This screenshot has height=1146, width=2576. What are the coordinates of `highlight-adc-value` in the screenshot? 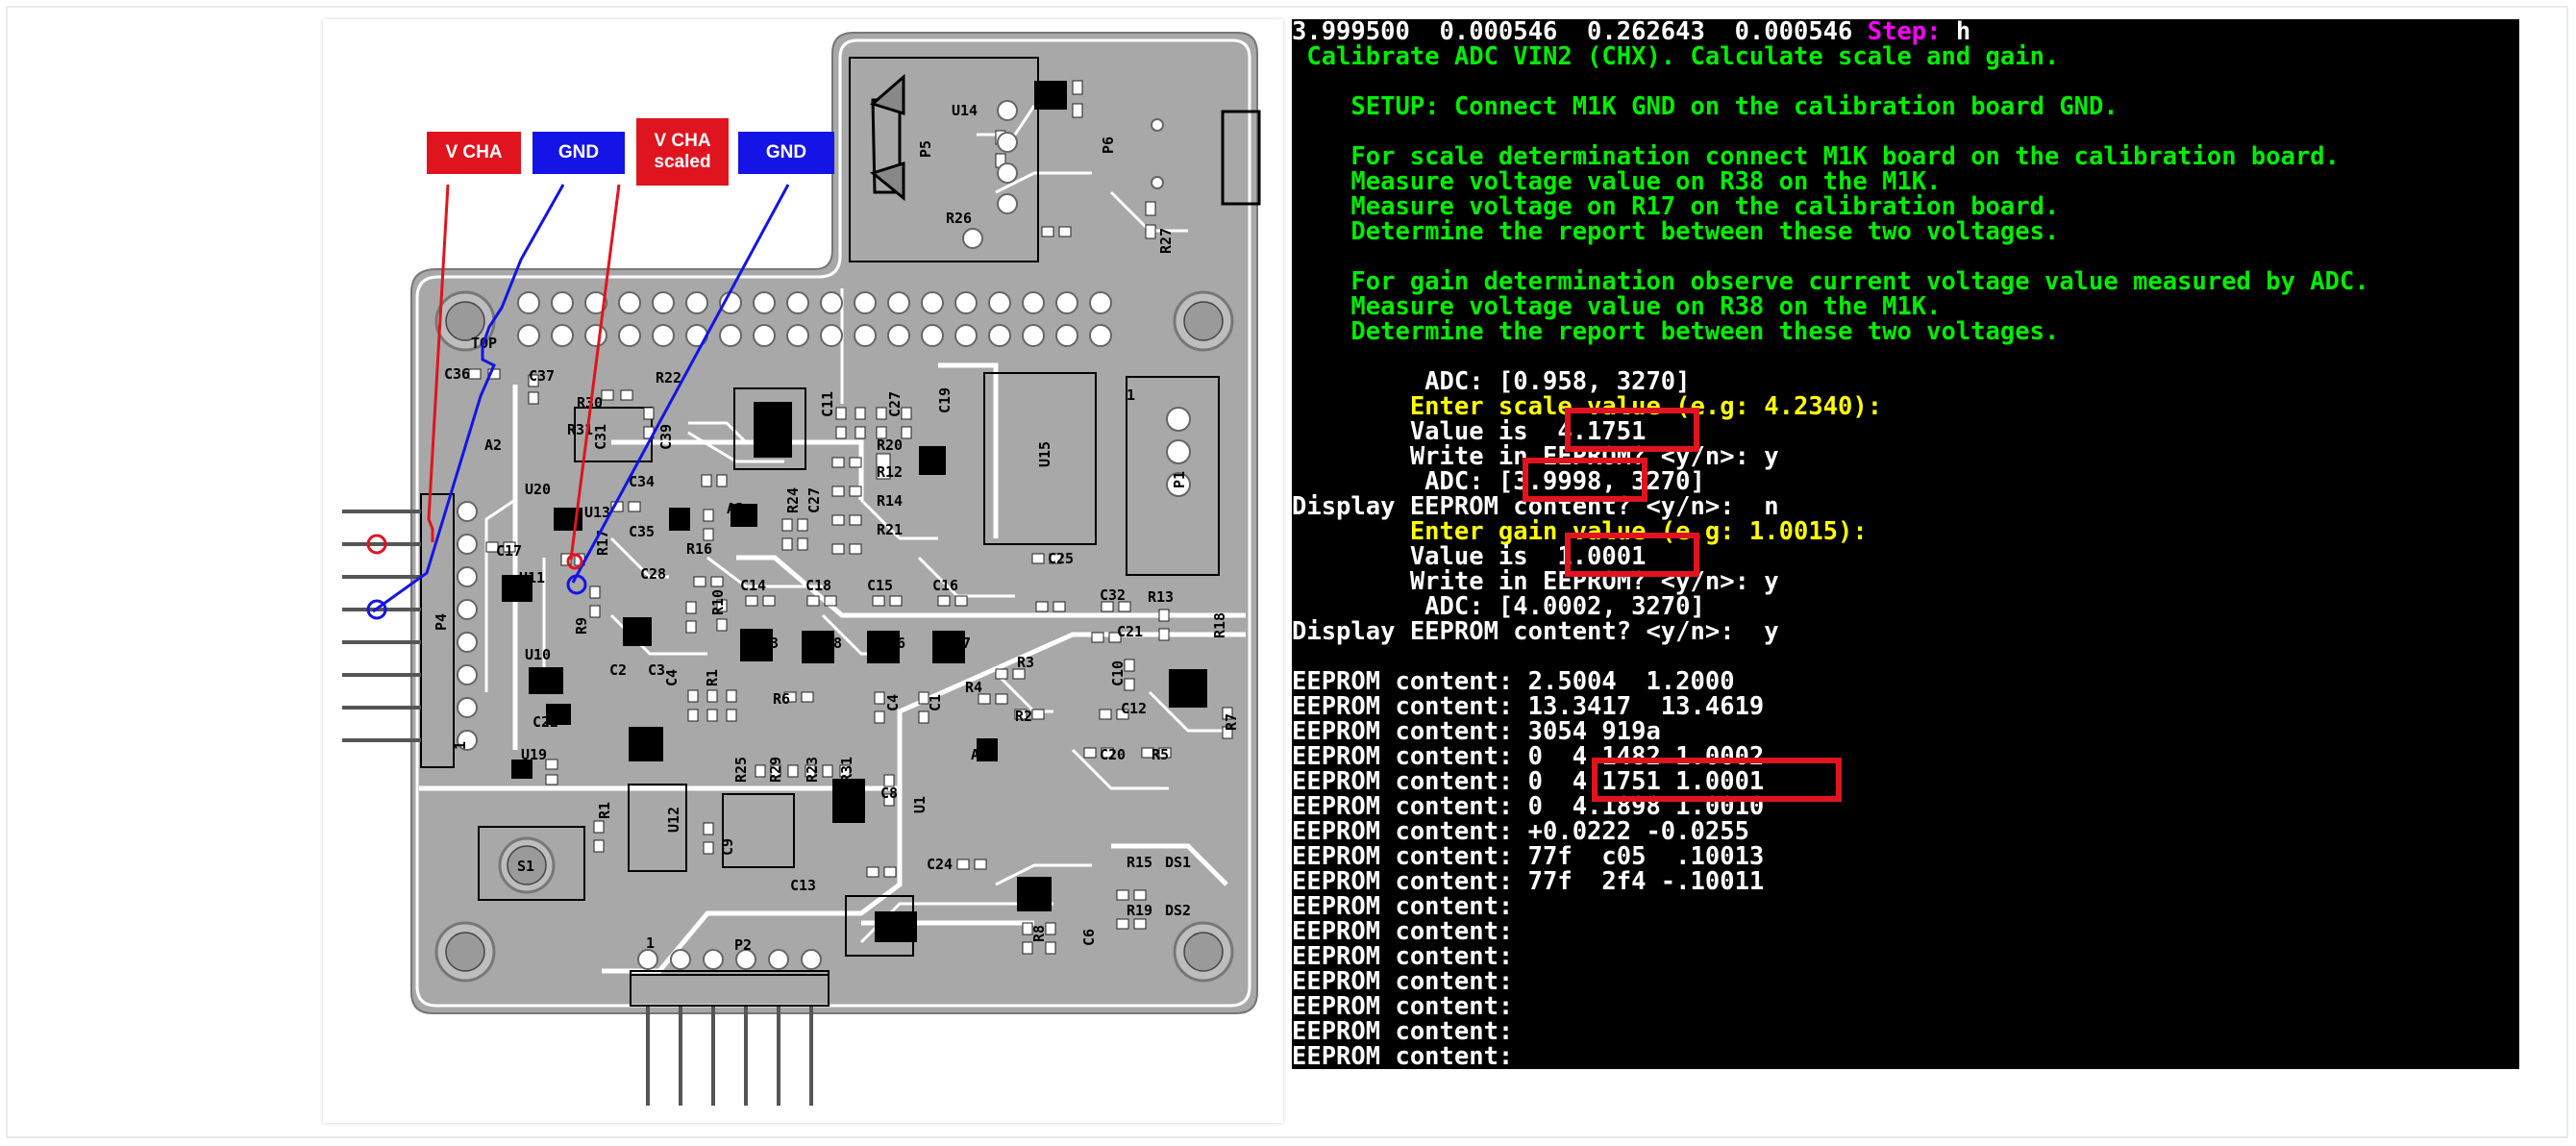 It's located at (1585, 480).